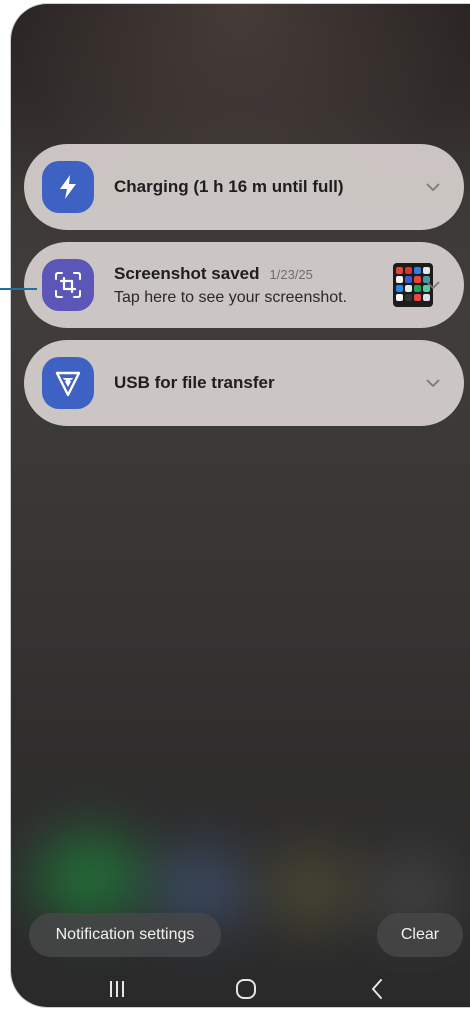  What do you see at coordinates (68, 383) in the screenshot?
I see `usb-shield-icon` at bounding box center [68, 383].